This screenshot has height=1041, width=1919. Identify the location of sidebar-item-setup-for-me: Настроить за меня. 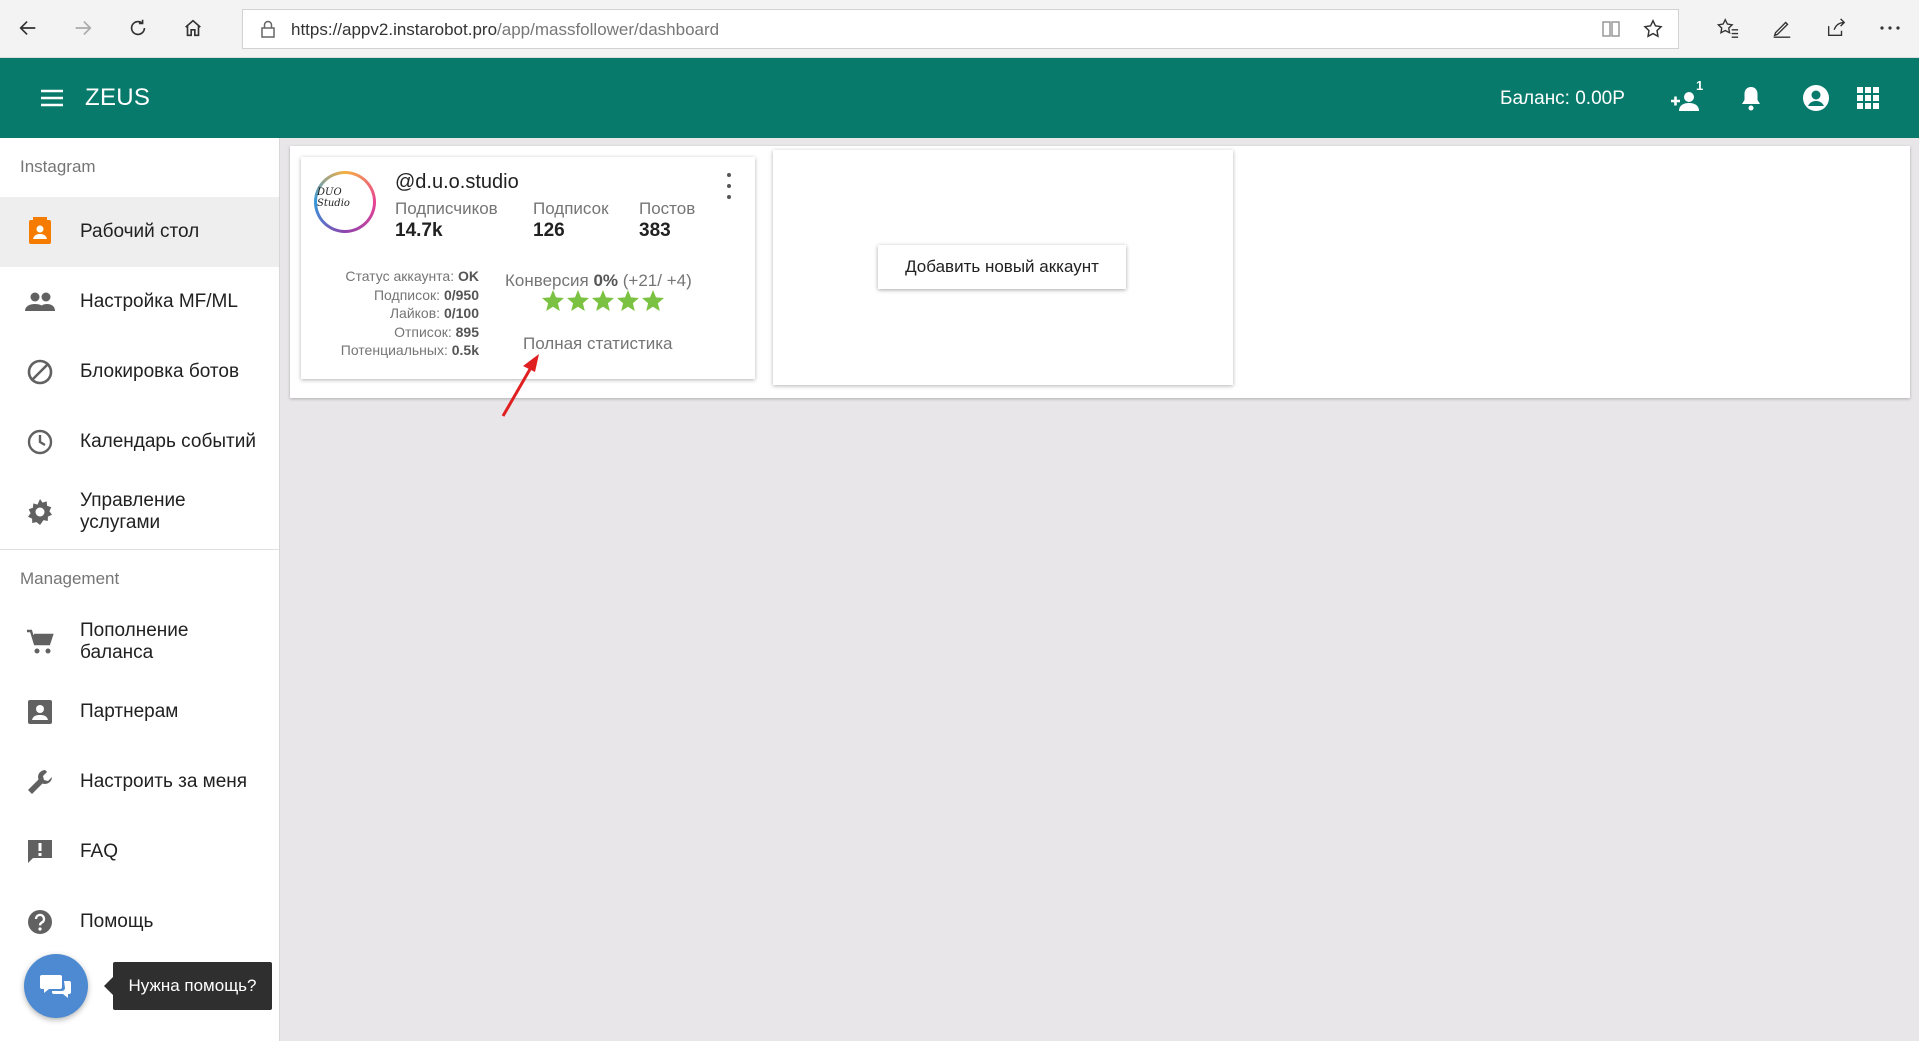
(139, 782).